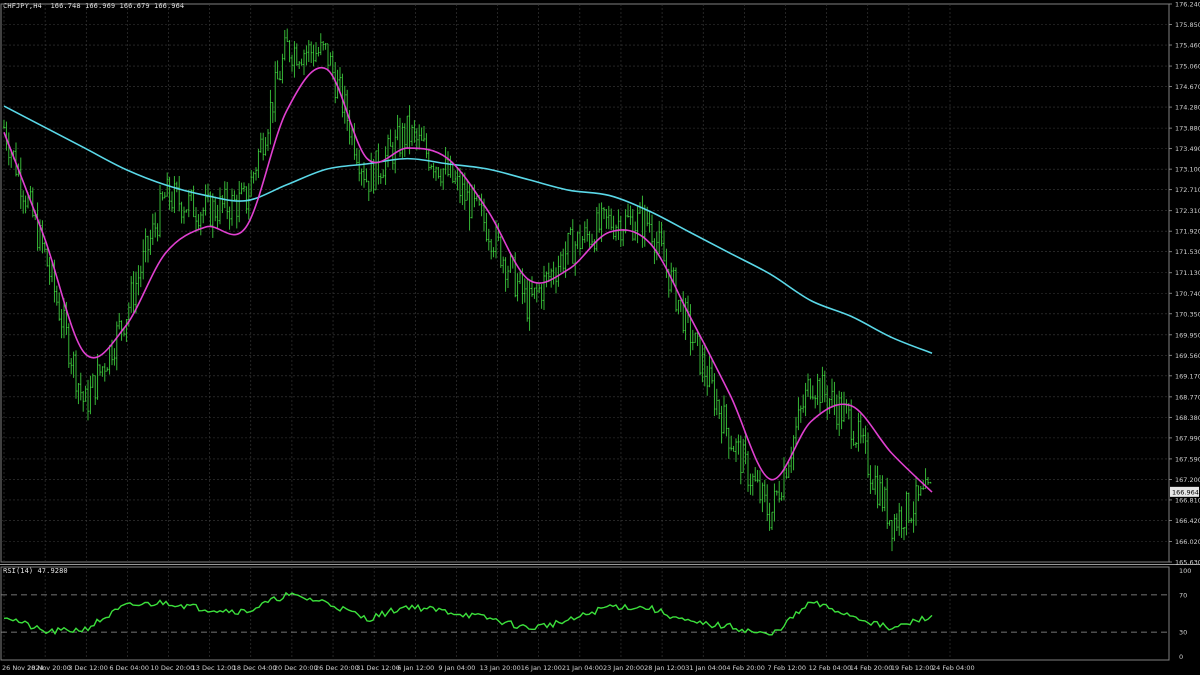 This screenshot has width=1200, height=675. What do you see at coordinates (1187, 252) in the screenshot?
I see `price-tick-label: 171.530` at bounding box center [1187, 252].